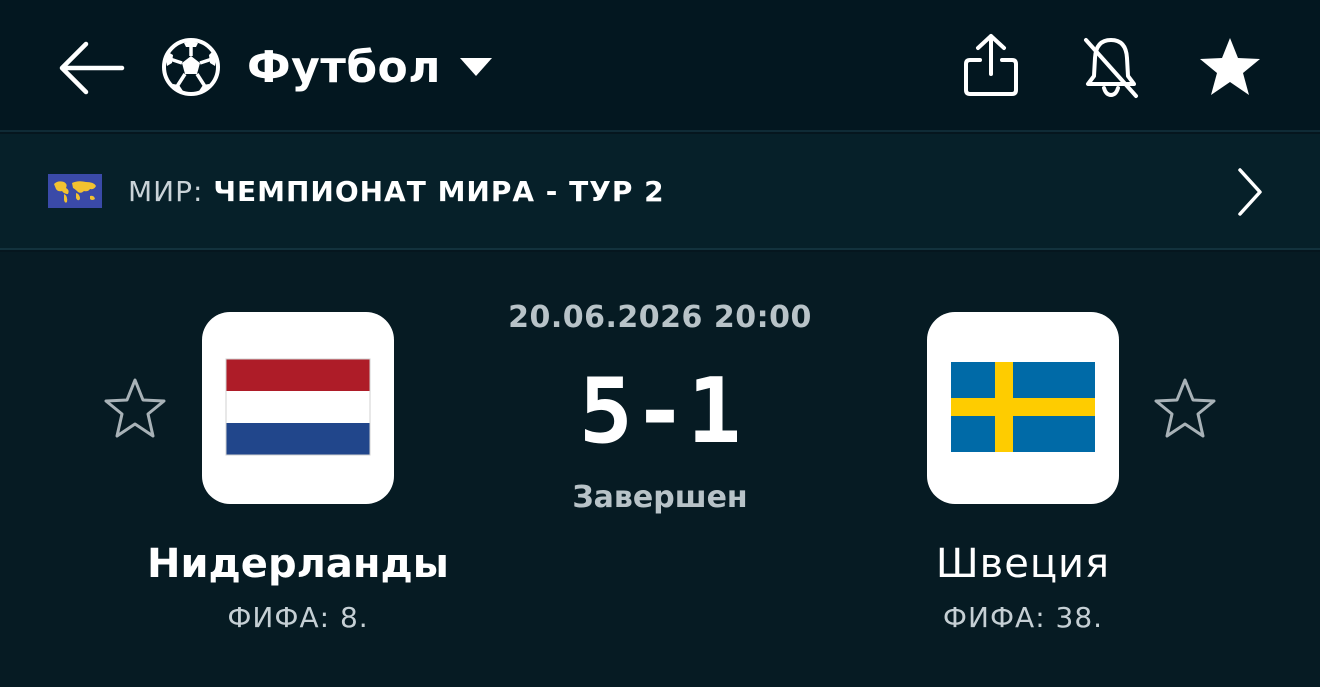  What do you see at coordinates (1249, 192) in the screenshot?
I see `chevron-right-icon` at bounding box center [1249, 192].